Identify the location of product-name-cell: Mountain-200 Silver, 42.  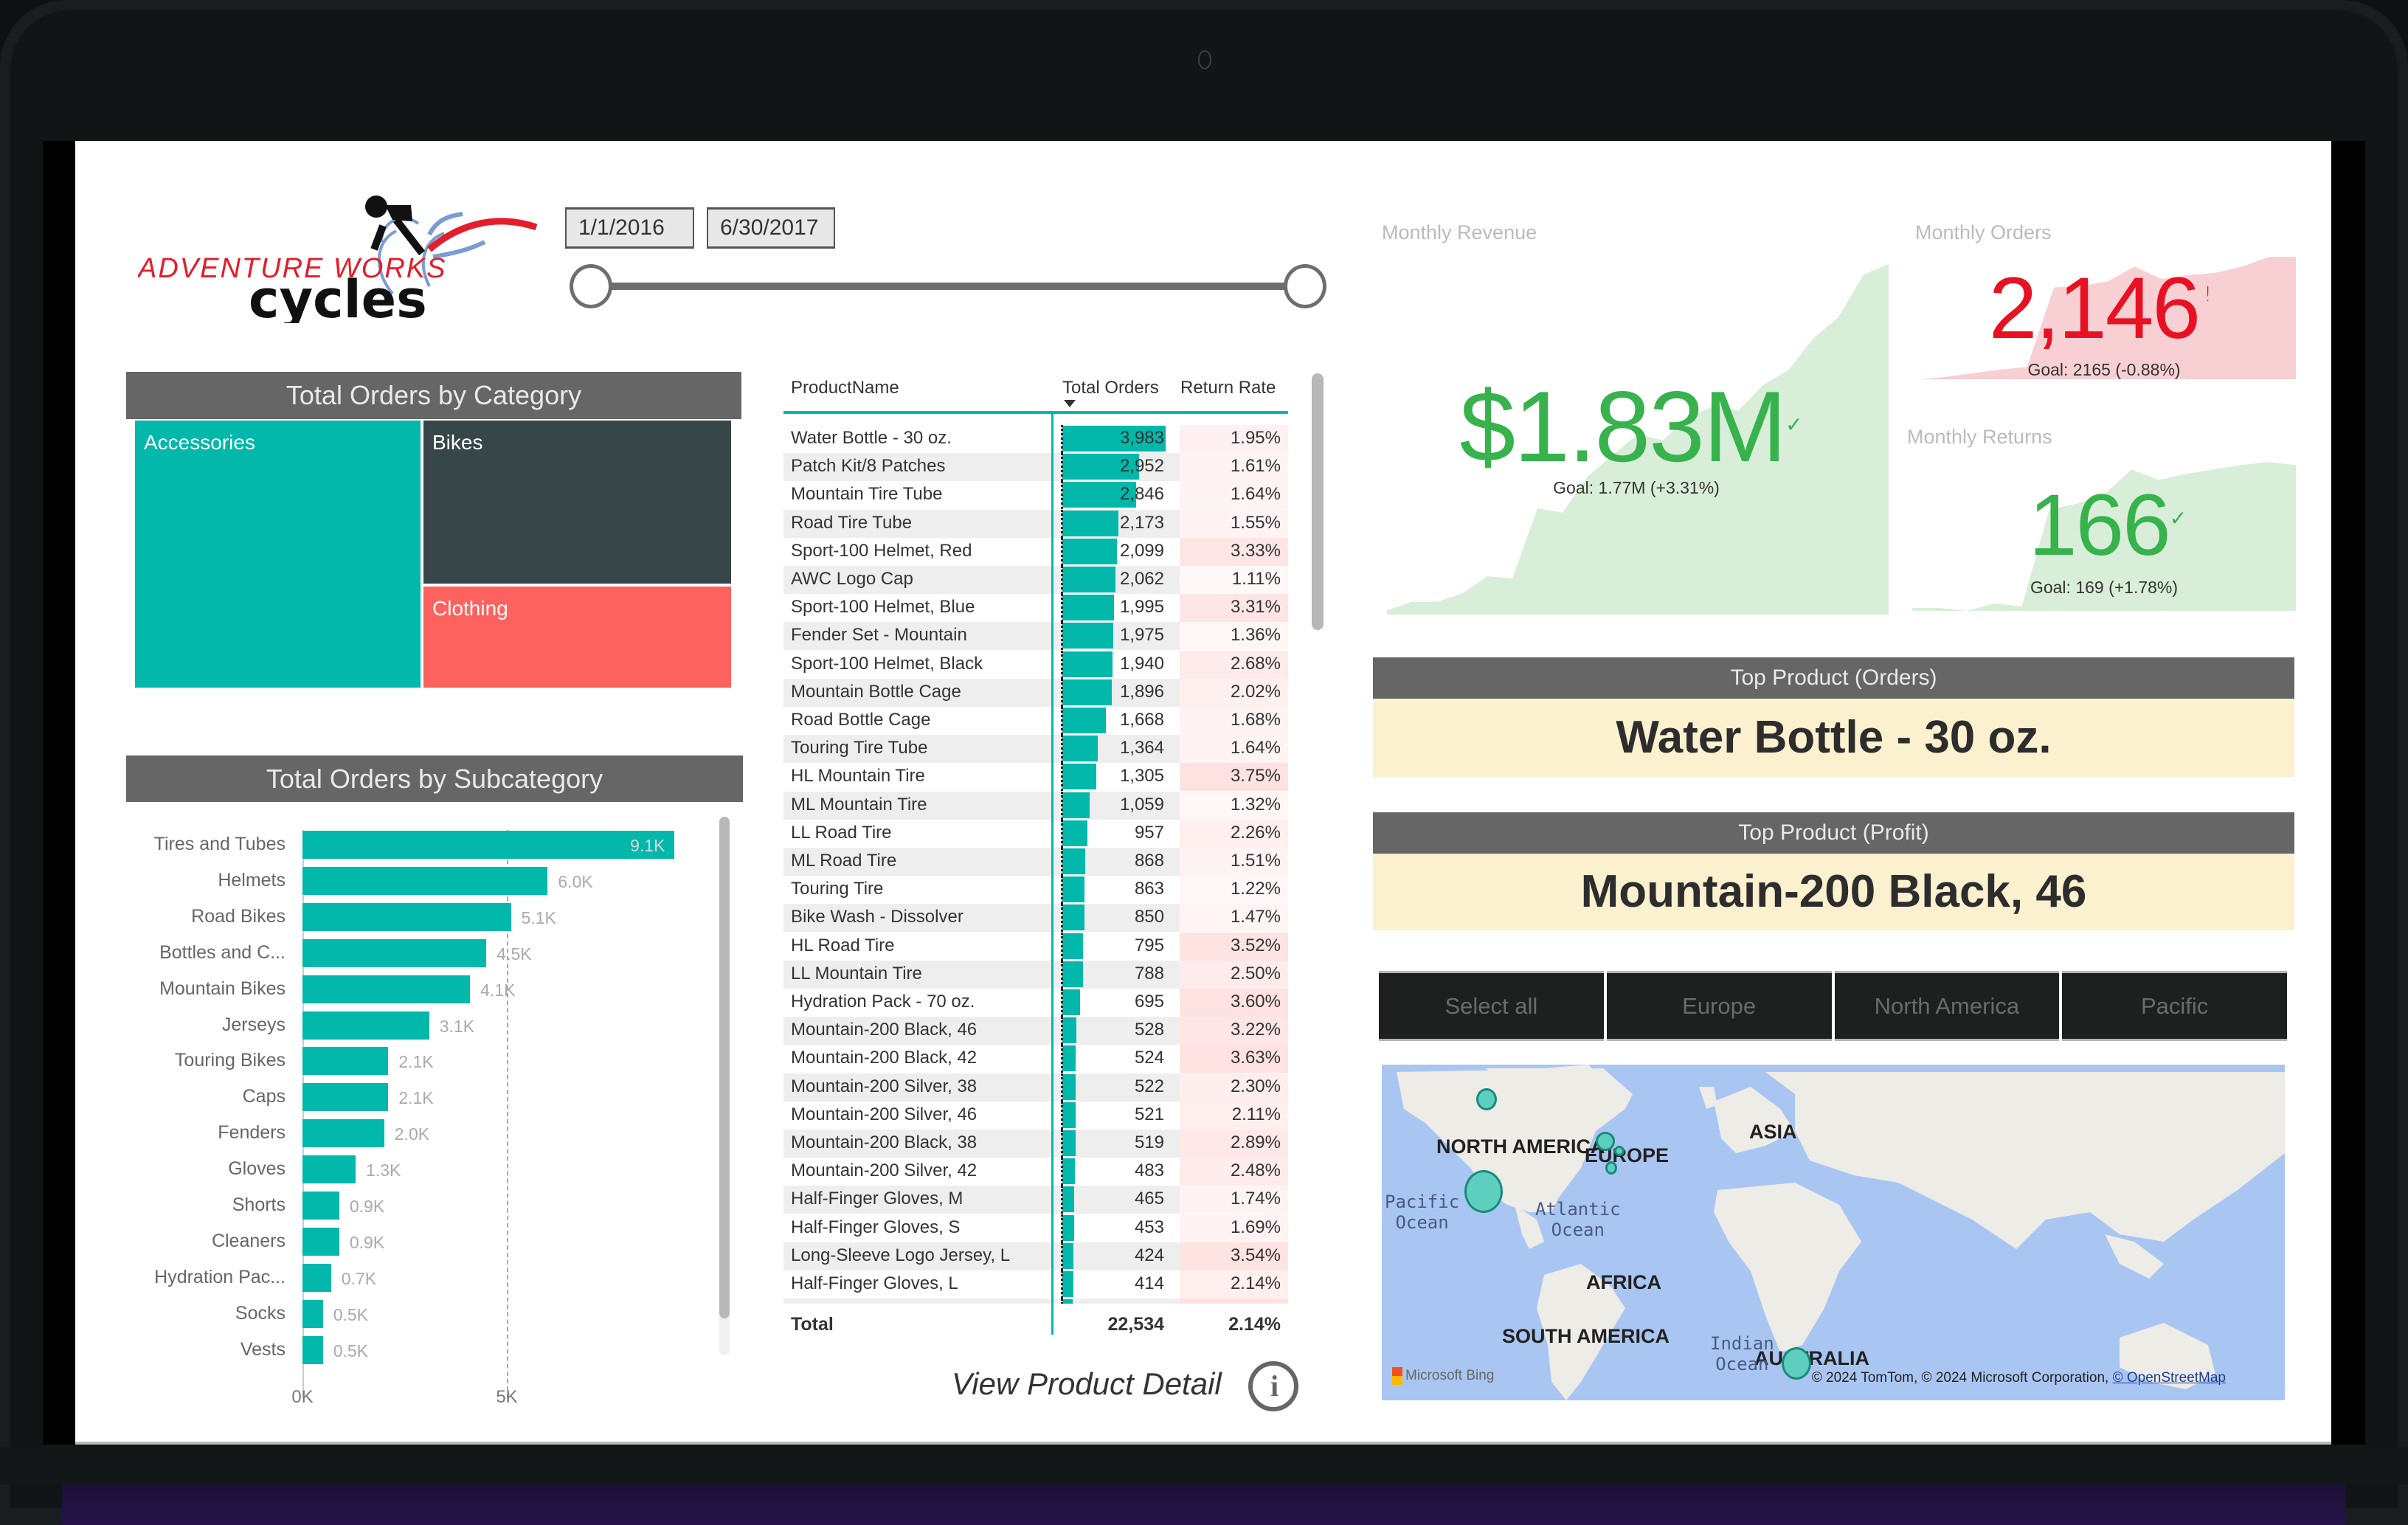
(885, 1171).